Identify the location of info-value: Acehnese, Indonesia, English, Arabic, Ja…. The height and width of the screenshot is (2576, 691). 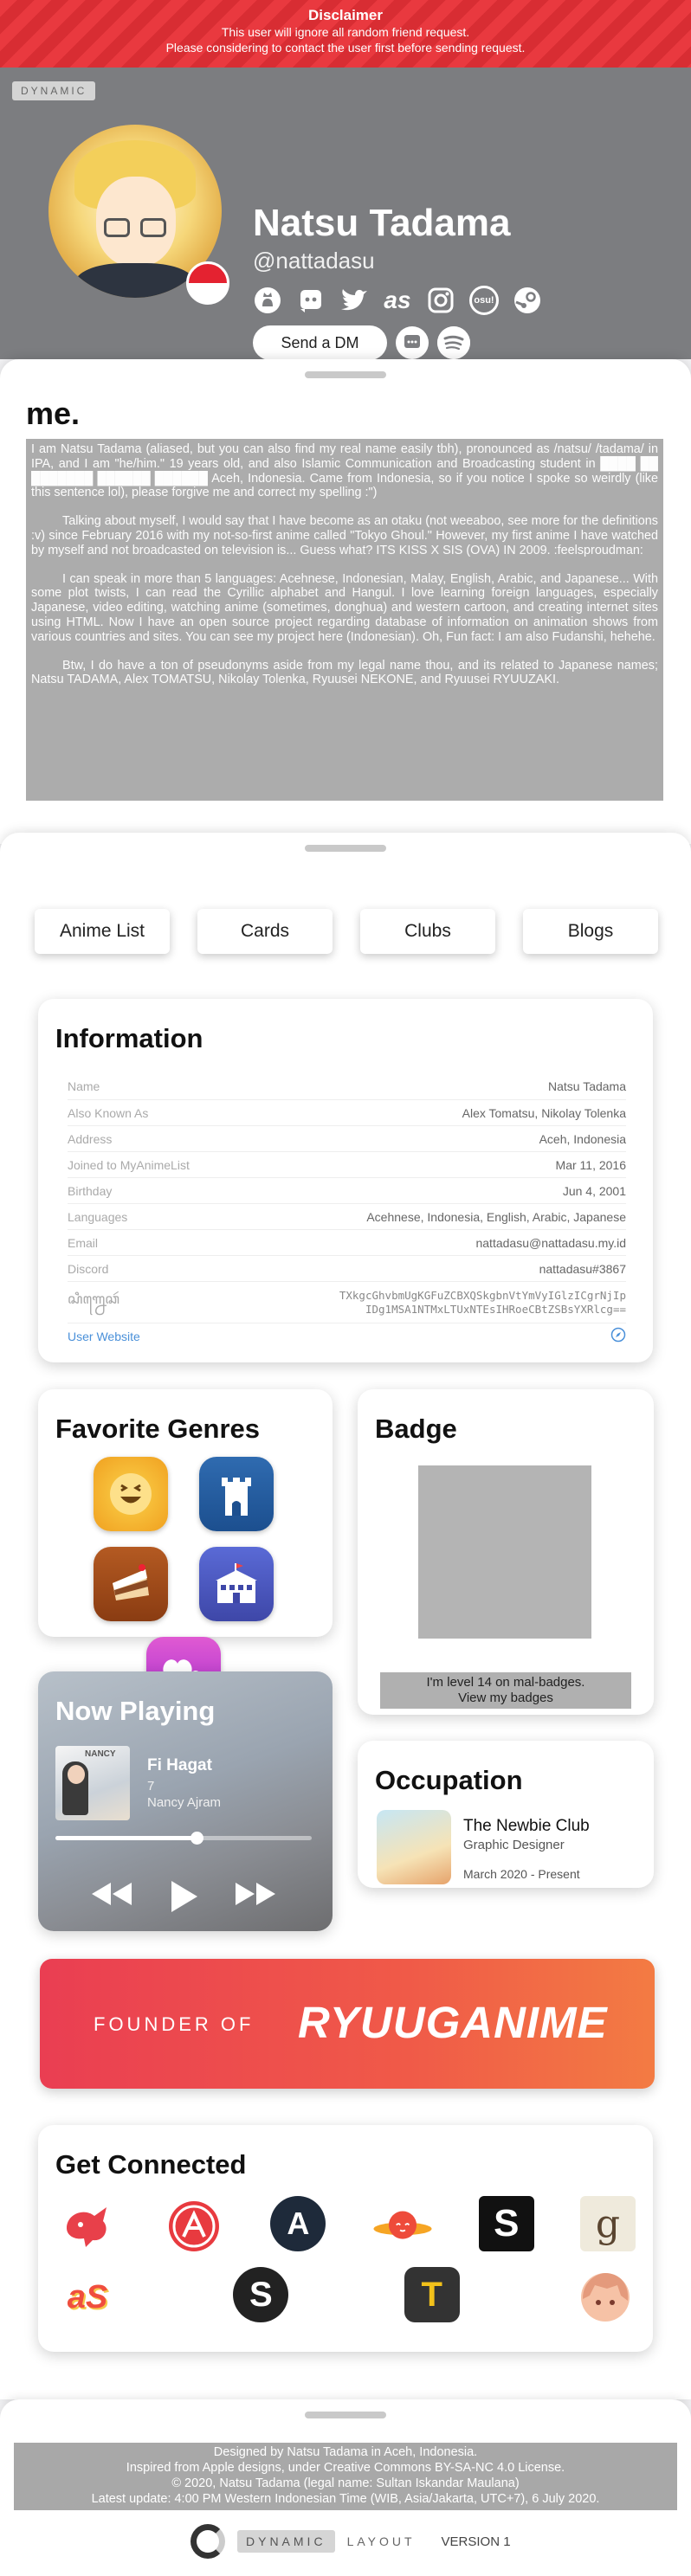
(496, 1216).